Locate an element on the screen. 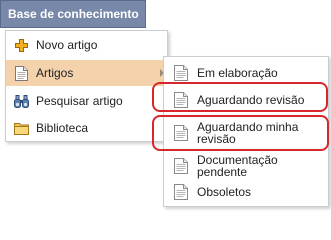  menu-header-title: Base de conhecimento is located at coordinates (73, 14).